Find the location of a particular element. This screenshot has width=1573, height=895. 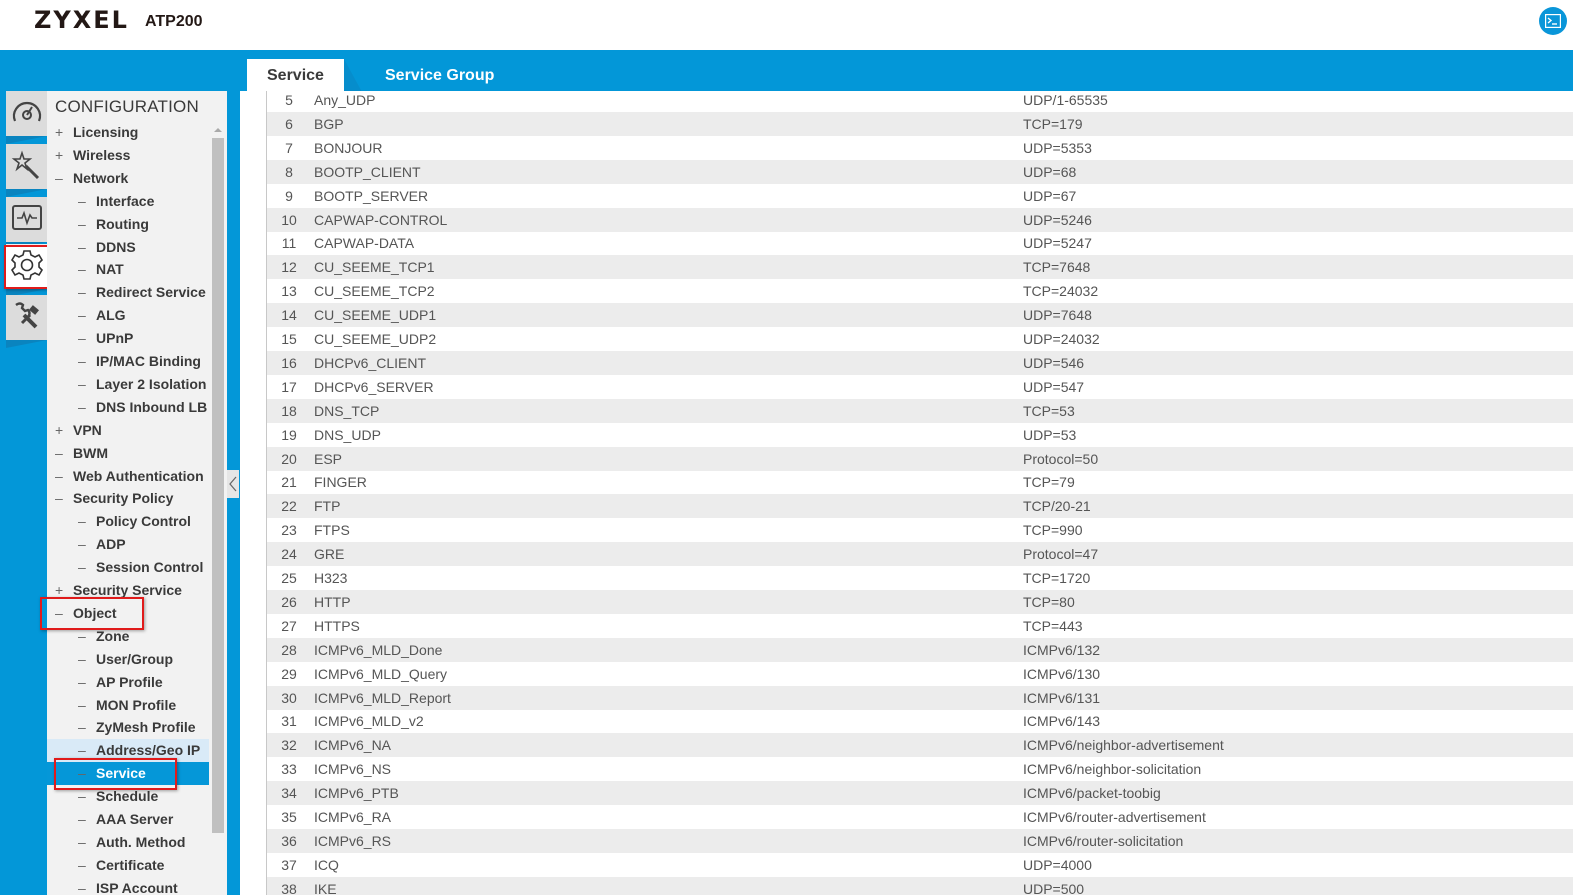

table-row: 16 DHCPv6_CLIENT UDP=546 is located at coordinates (920, 362).